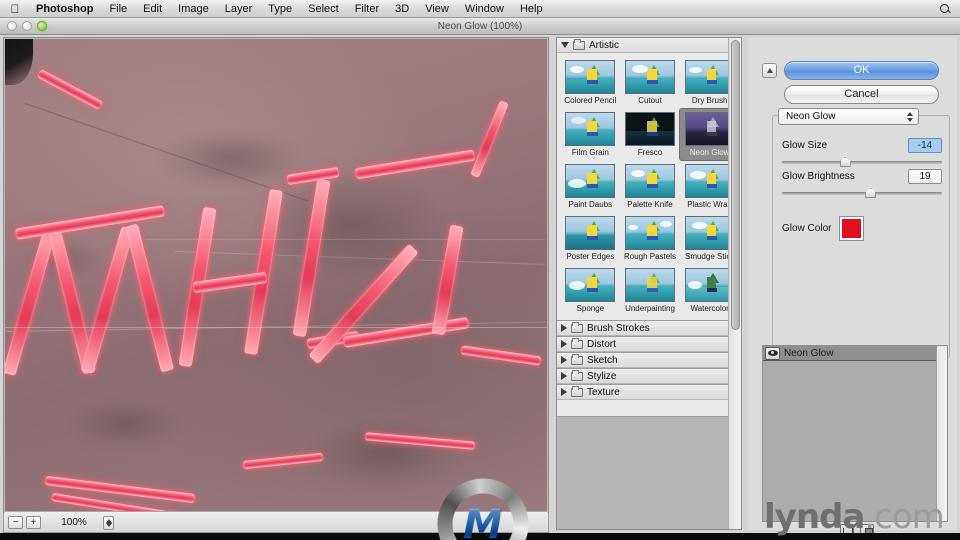  What do you see at coordinates (735, 185) in the screenshot?
I see `gallery-scroll-thumb` at bounding box center [735, 185].